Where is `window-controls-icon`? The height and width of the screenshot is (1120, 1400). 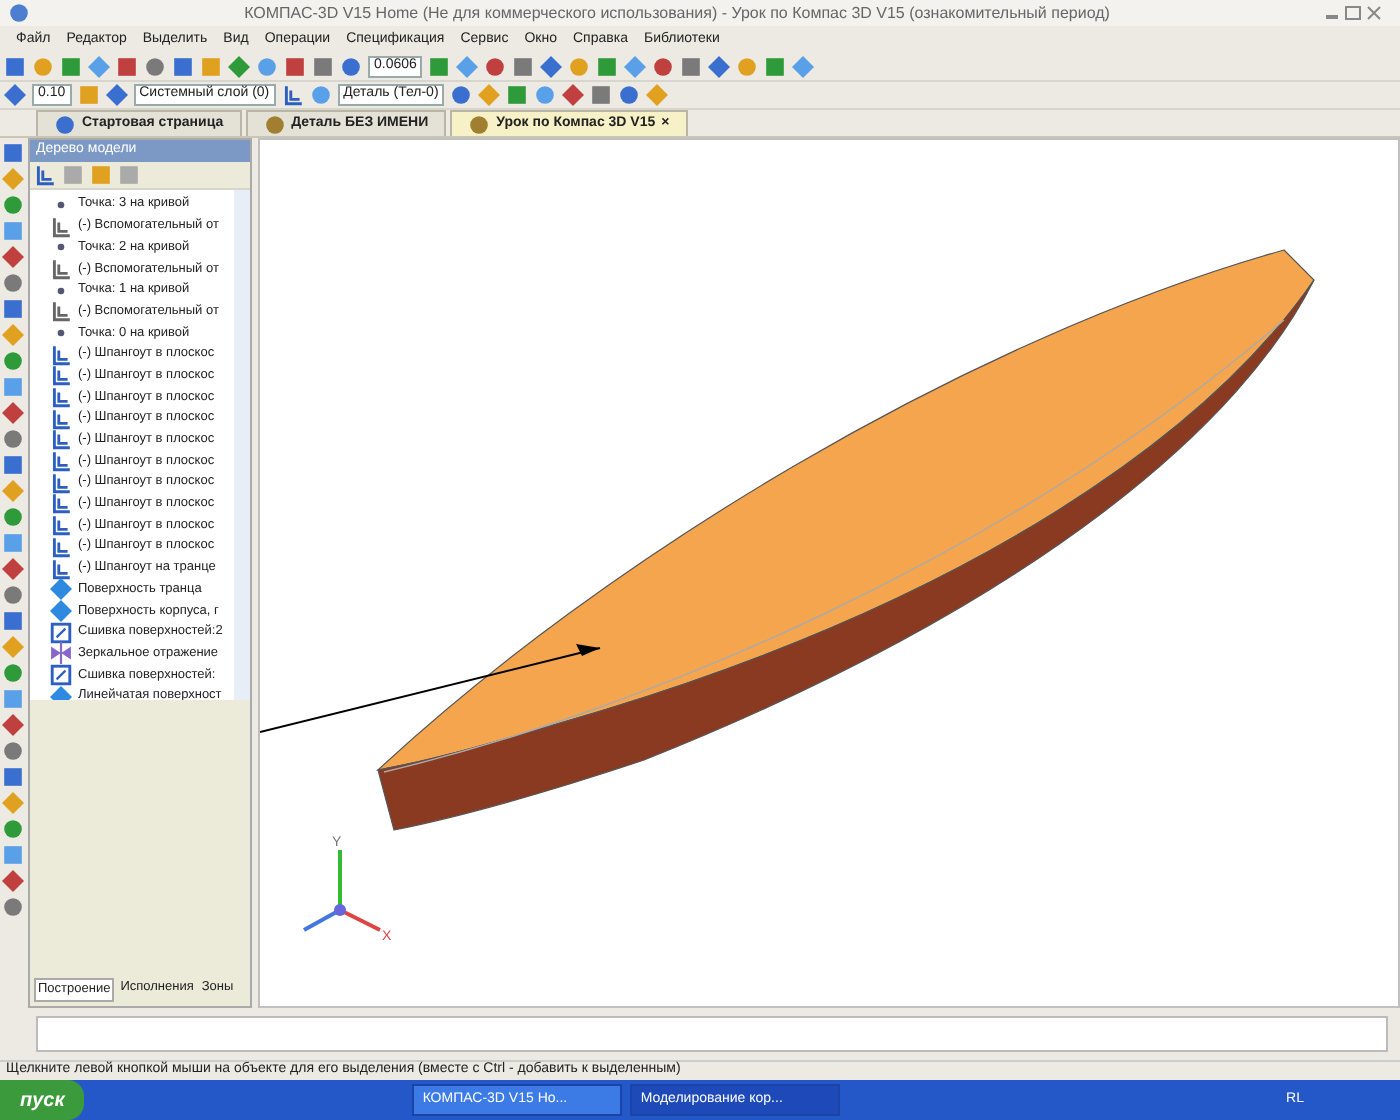 window-controls-icon is located at coordinates (1354, 13).